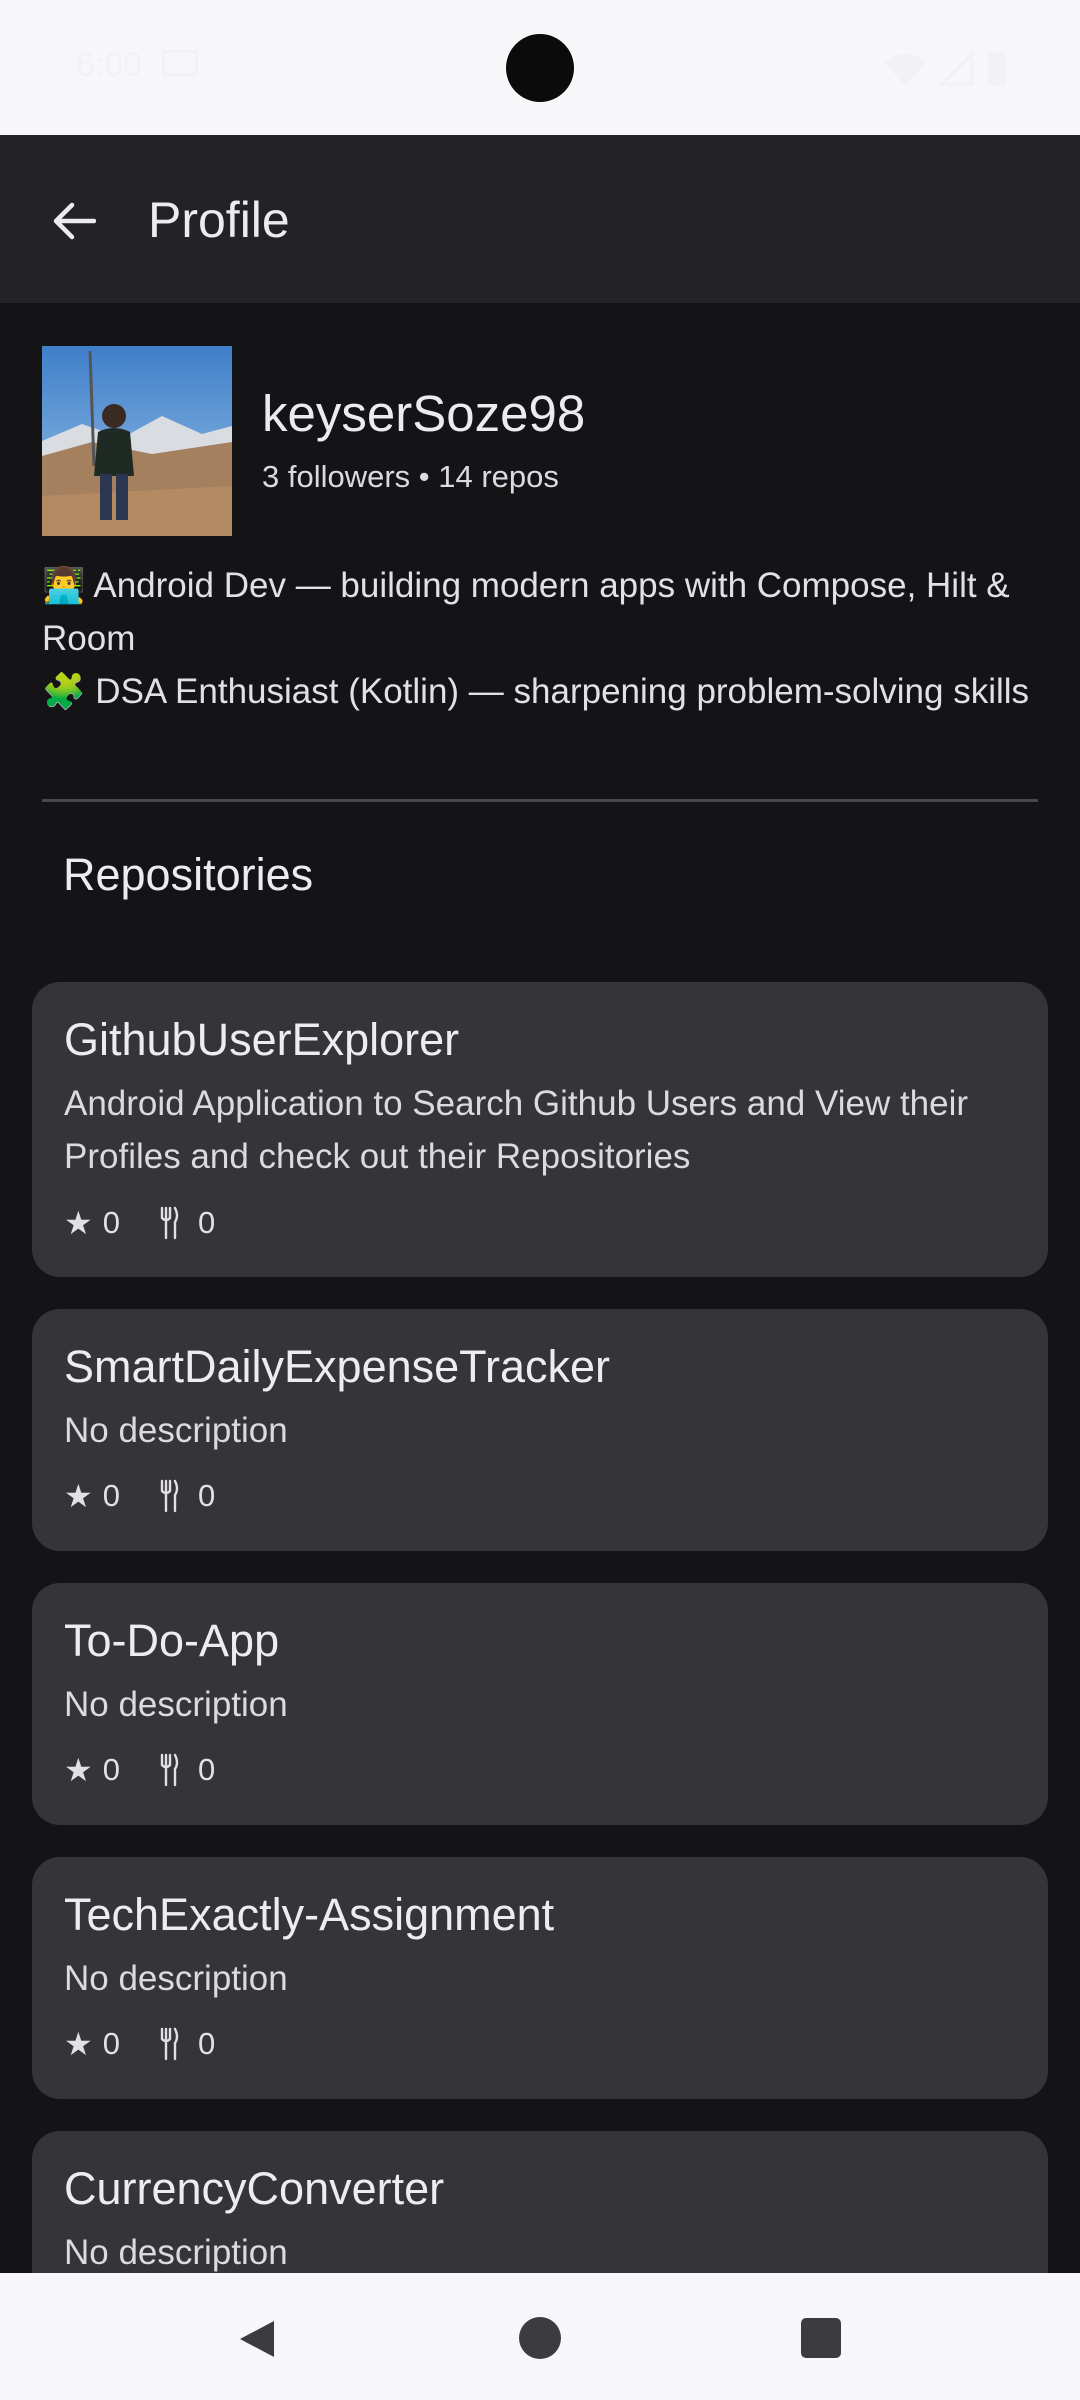 Image resolution: width=1080 pixels, height=2400 pixels. Describe the element at coordinates (254, 2188) in the screenshot. I see `repo-name: CurrencyConverter` at that location.